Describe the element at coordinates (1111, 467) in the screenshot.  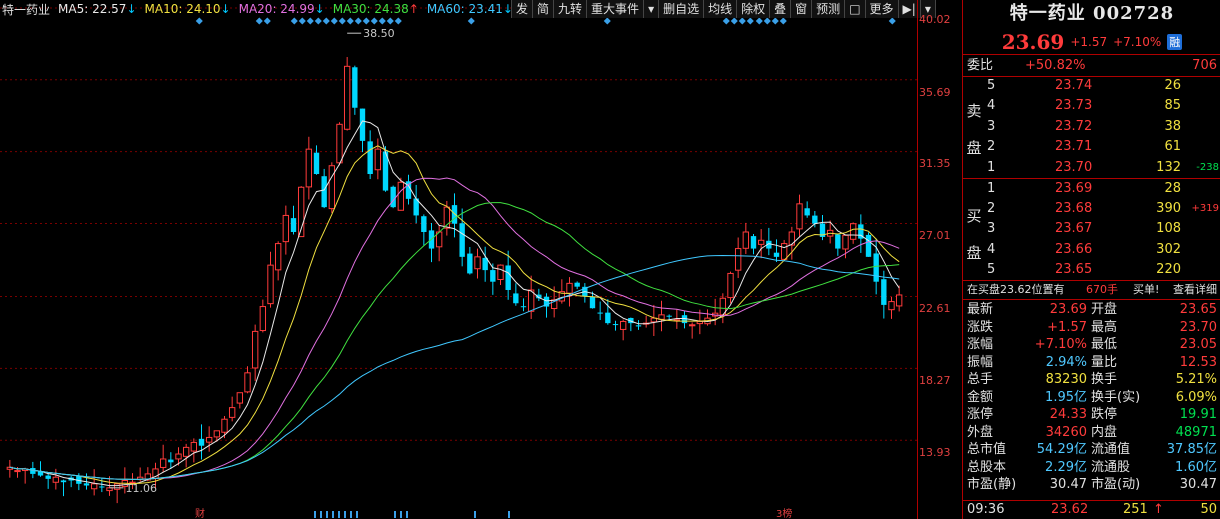
I see `stat-label: 流通股` at that location.